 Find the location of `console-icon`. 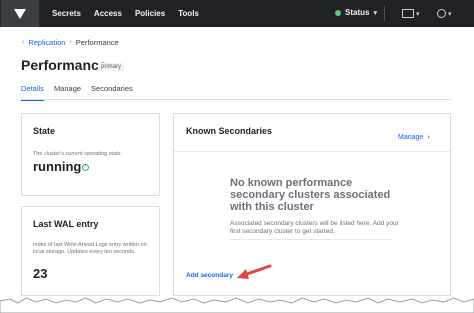

console-icon is located at coordinates (408, 13).